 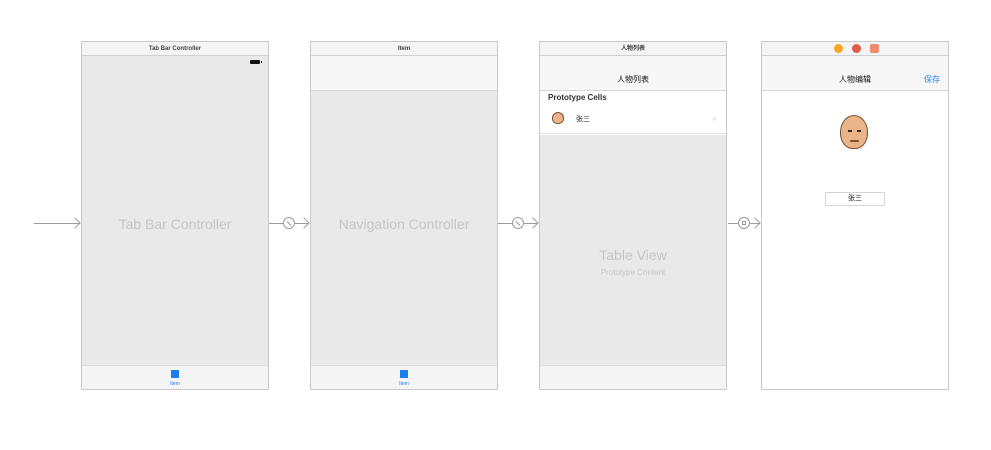 I want to click on avatar-eye-left, so click(x=850, y=131).